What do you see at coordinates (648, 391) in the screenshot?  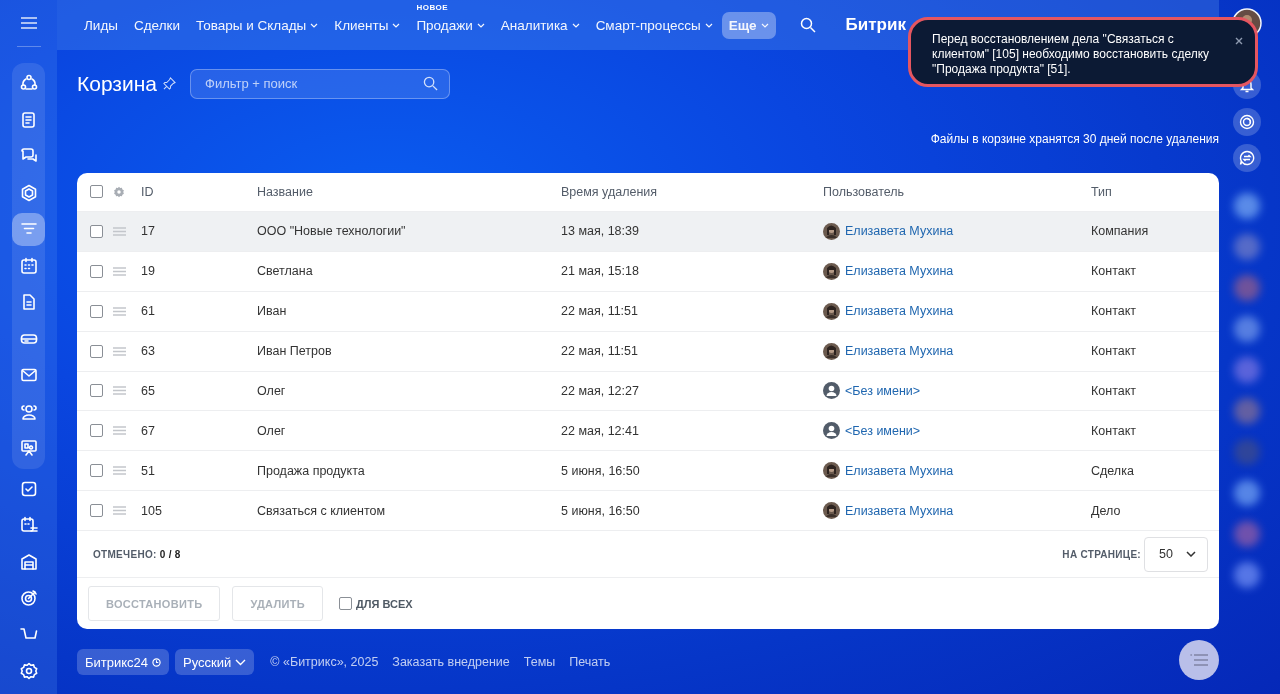 I see `table-row: 65 Олег 22 мая, 12:27 <Без имени> Контакт` at bounding box center [648, 391].